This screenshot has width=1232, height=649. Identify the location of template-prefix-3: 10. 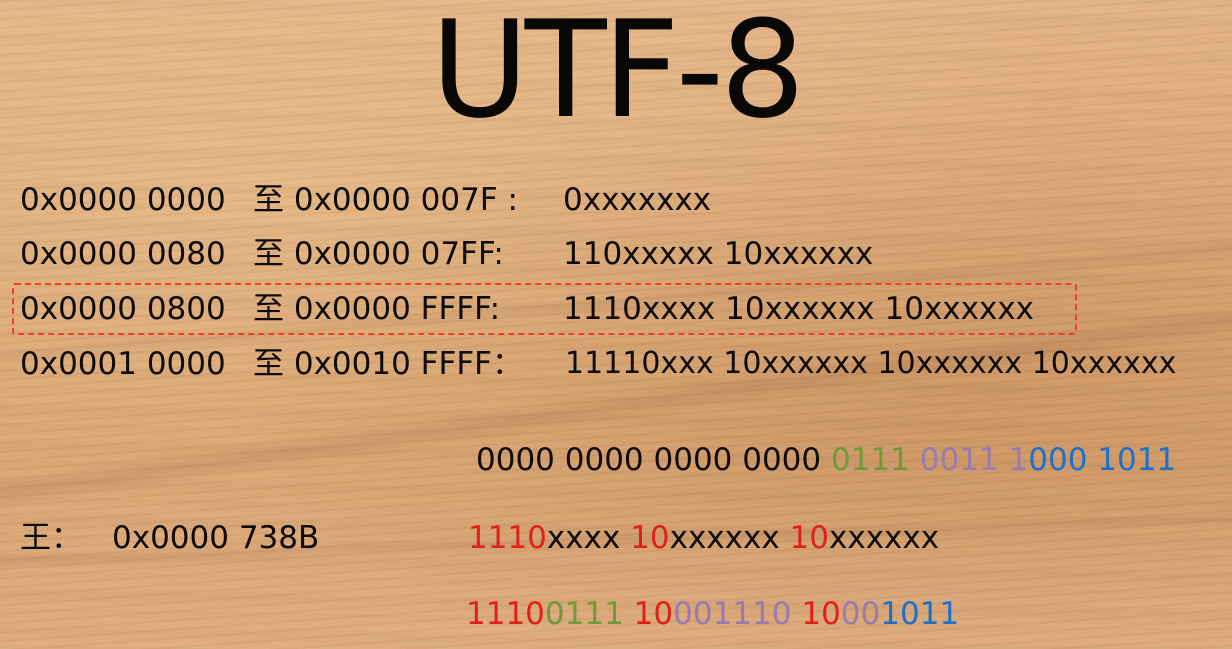
(809, 538).